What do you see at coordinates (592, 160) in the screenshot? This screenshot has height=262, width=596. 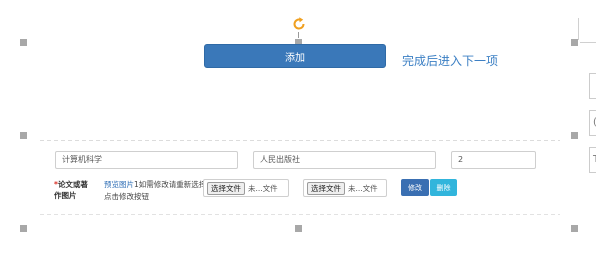 I see `right-toolbar-box-3: T` at bounding box center [592, 160].